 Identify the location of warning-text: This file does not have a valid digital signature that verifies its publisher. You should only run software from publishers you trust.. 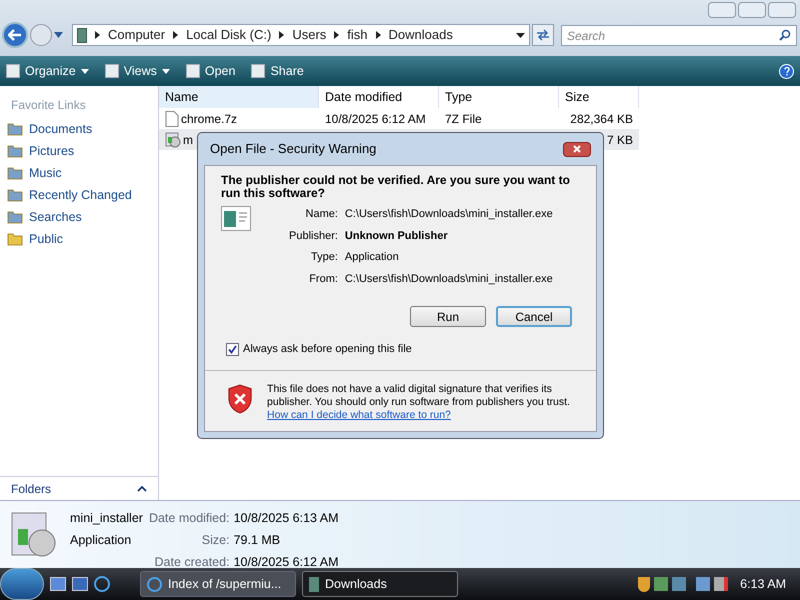
(419, 395).